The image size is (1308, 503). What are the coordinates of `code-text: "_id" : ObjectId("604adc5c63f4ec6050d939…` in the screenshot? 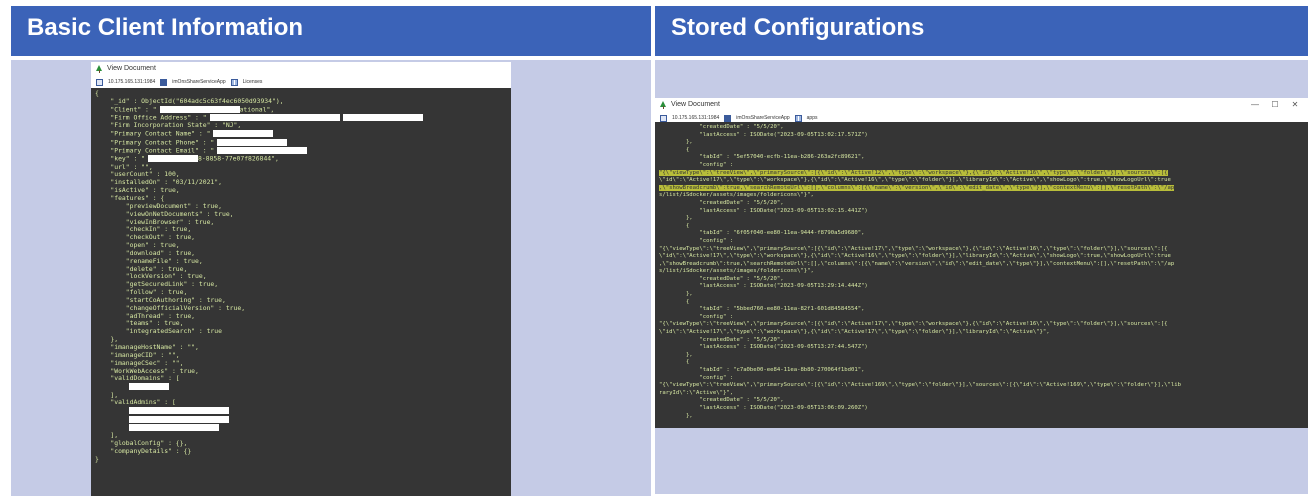 It's located at (189, 100).